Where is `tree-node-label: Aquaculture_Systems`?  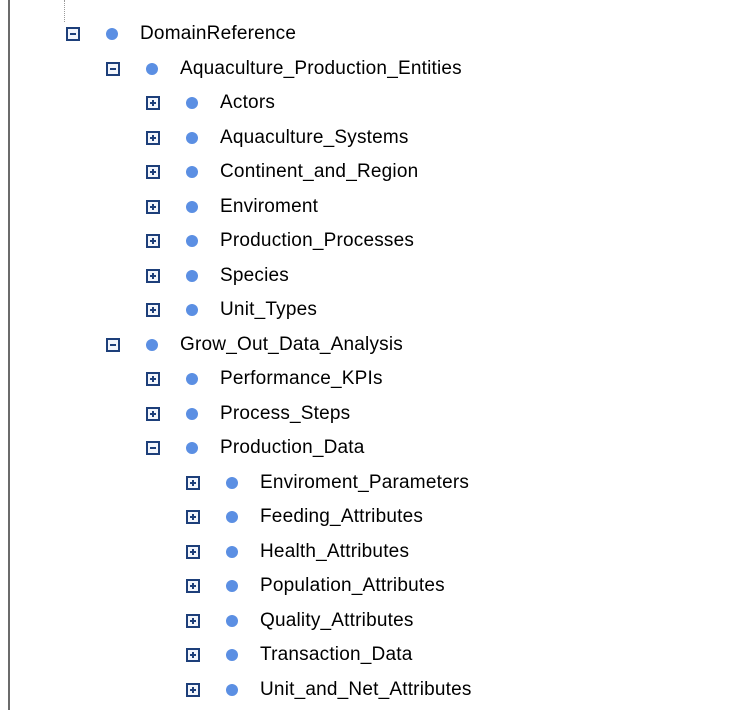
tree-node-label: Aquaculture_Systems is located at coordinates (314, 138).